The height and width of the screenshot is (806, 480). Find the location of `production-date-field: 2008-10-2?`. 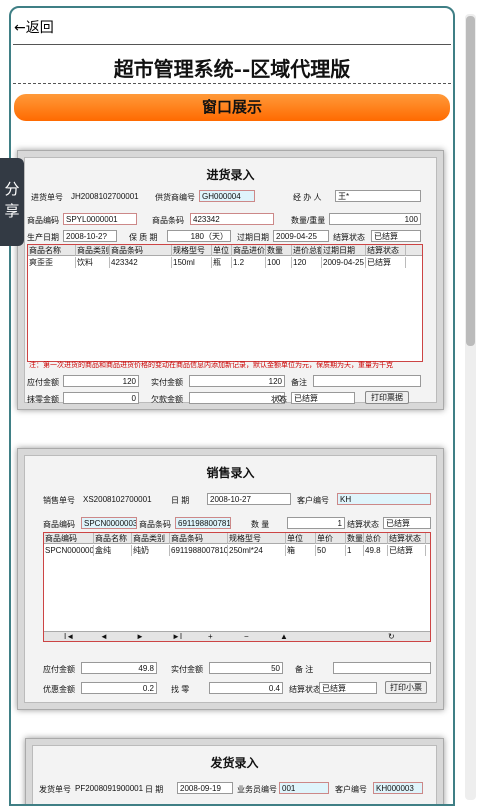

production-date-field: 2008-10-2? is located at coordinates (90, 236).